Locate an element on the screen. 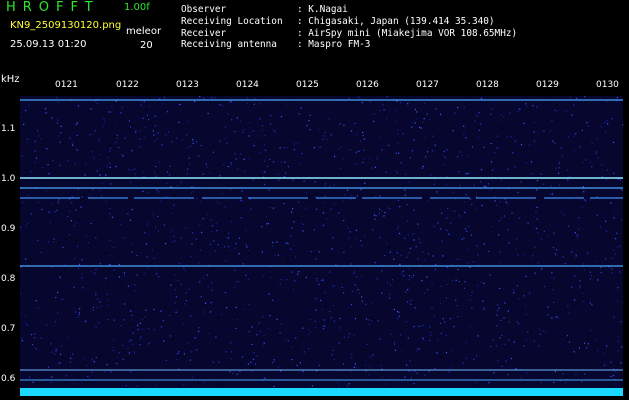 This screenshot has height=400, width=629. y-tick-0-7: 0.7 is located at coordinates (8, 329).